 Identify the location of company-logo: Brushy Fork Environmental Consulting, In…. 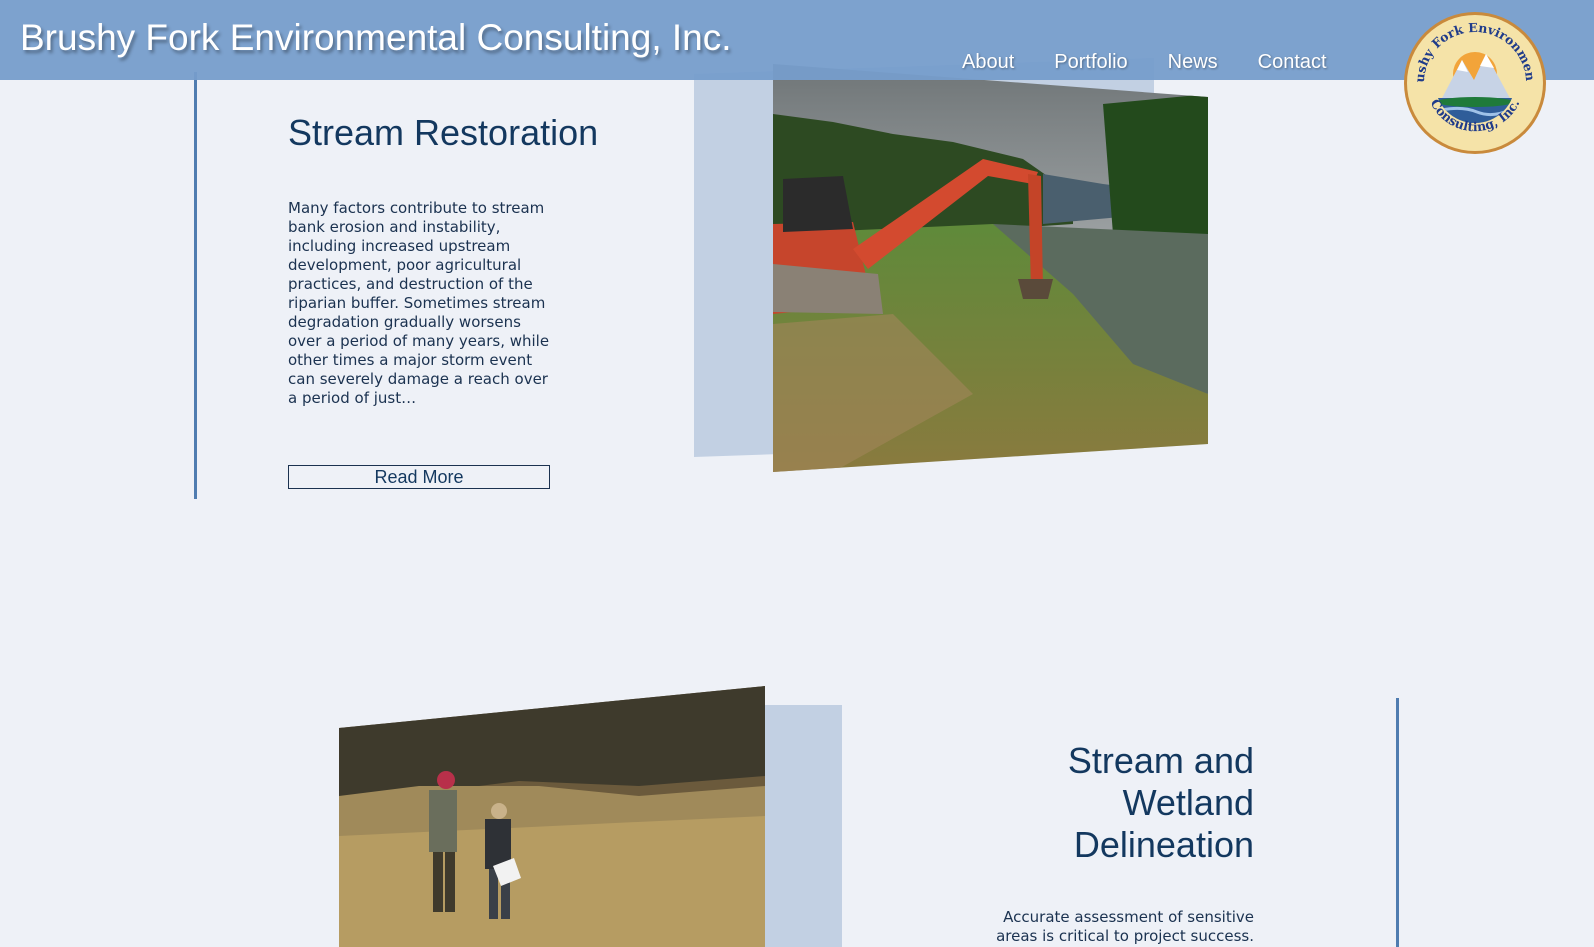
(1475, 83).